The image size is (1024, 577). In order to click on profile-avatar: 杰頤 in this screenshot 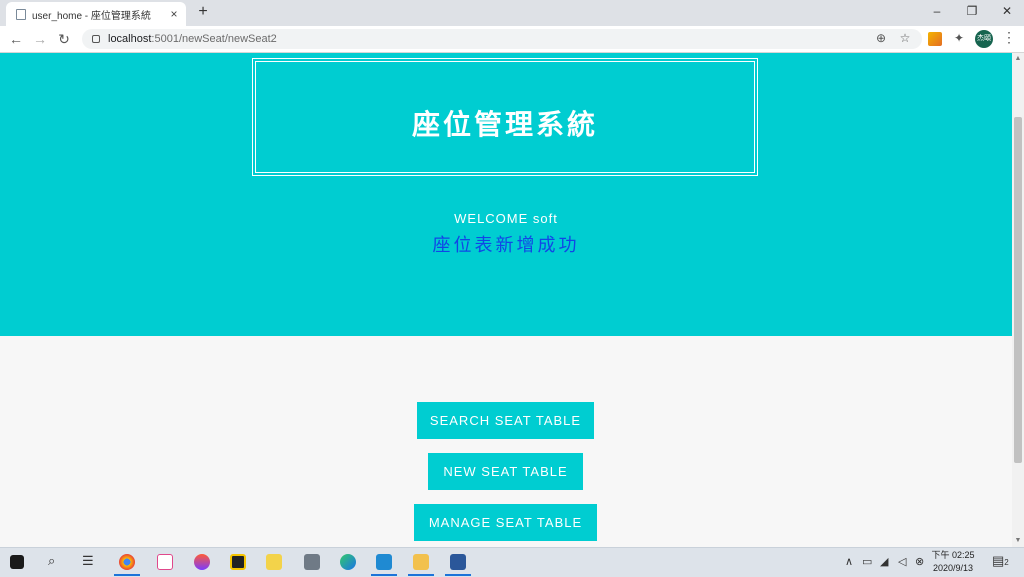, I will do `click(984, 39)`.